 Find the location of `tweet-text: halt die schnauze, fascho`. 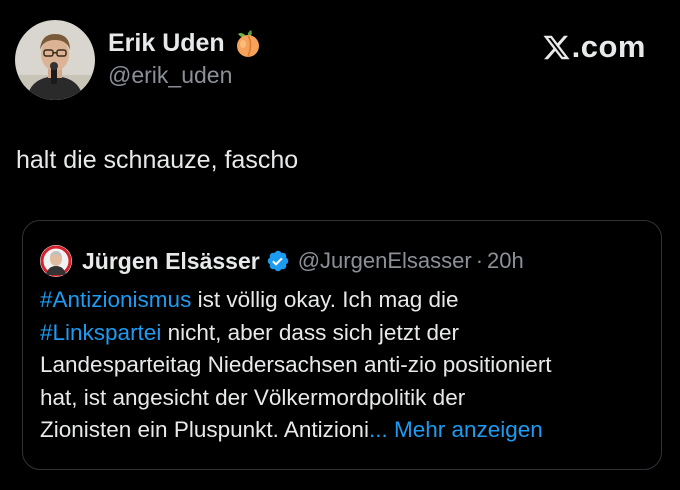

tweet-text: halt die schnauze, fascho is located at coordinates (157, 160).